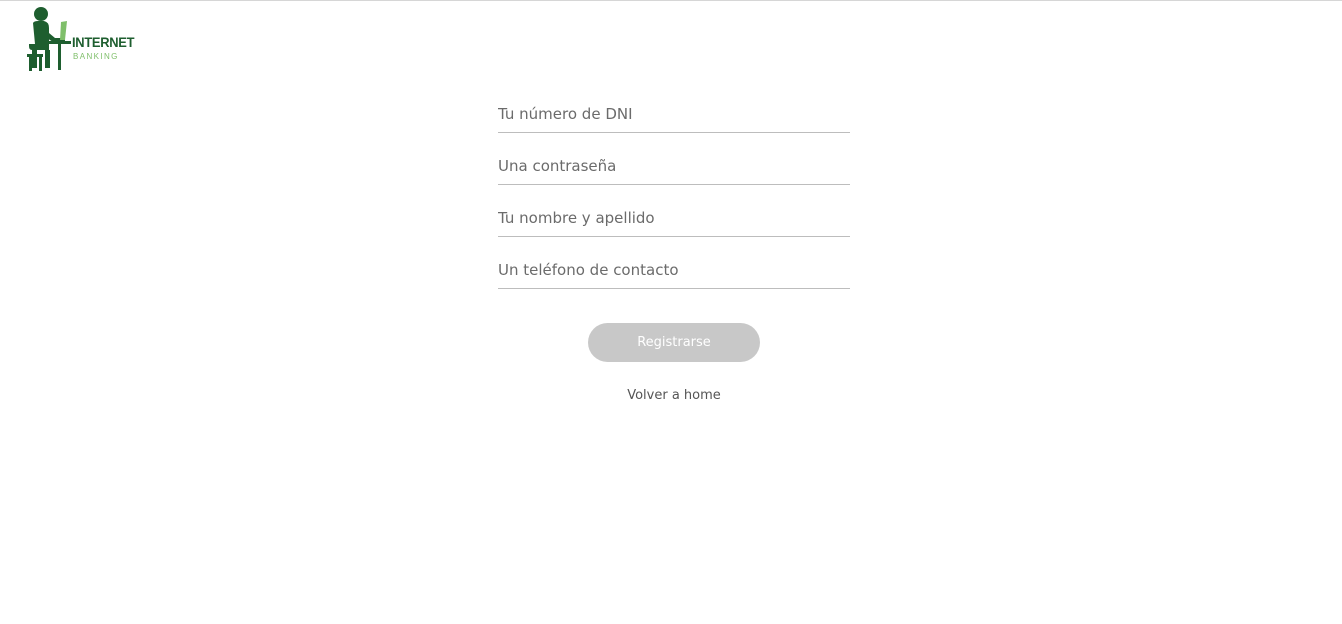  I want to click on phone-input, so click(674, 270).